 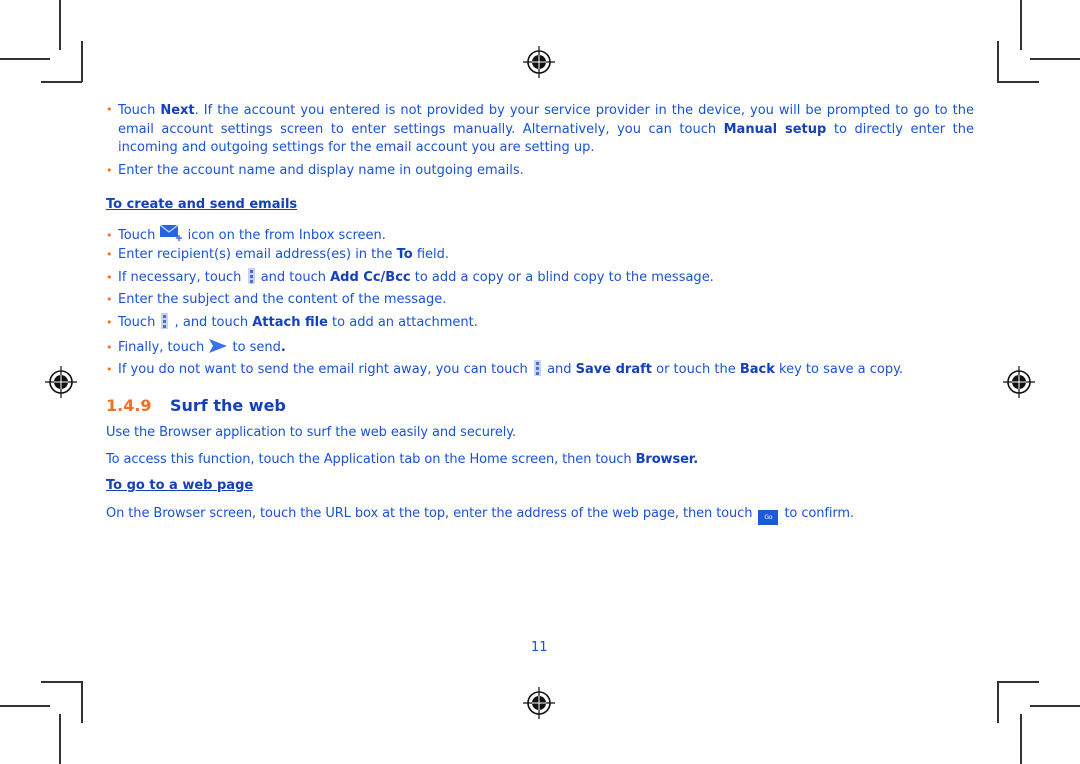 I want to click on text: or touch the, so click(x=695, y=369).